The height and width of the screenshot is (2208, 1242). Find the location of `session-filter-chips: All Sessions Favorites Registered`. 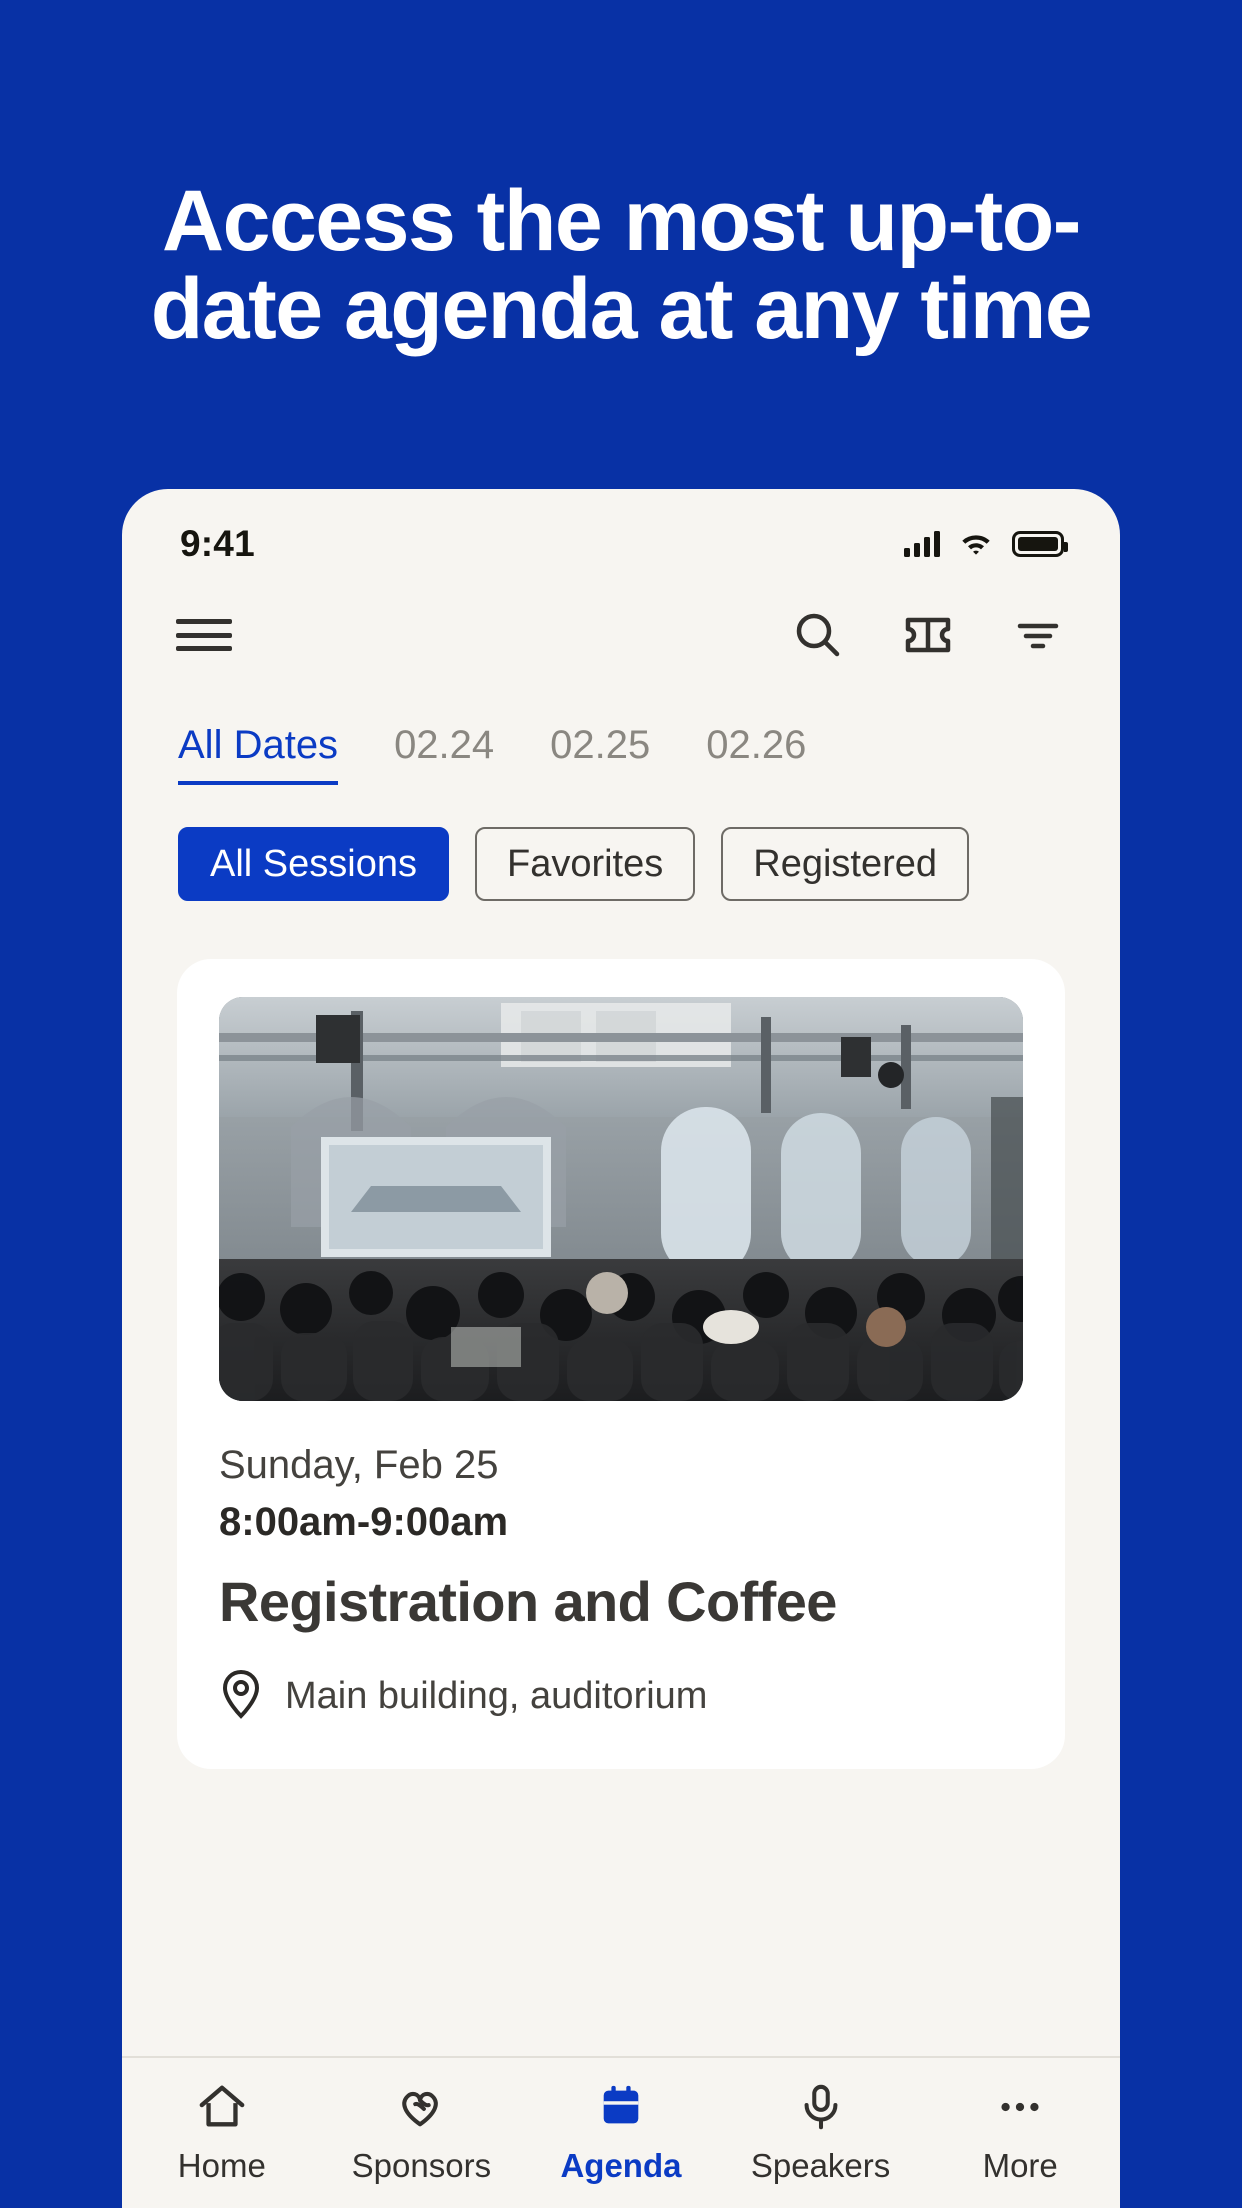

session-filter-chips: All Sessions Favorites Registered is located at coordinates (621, 867).